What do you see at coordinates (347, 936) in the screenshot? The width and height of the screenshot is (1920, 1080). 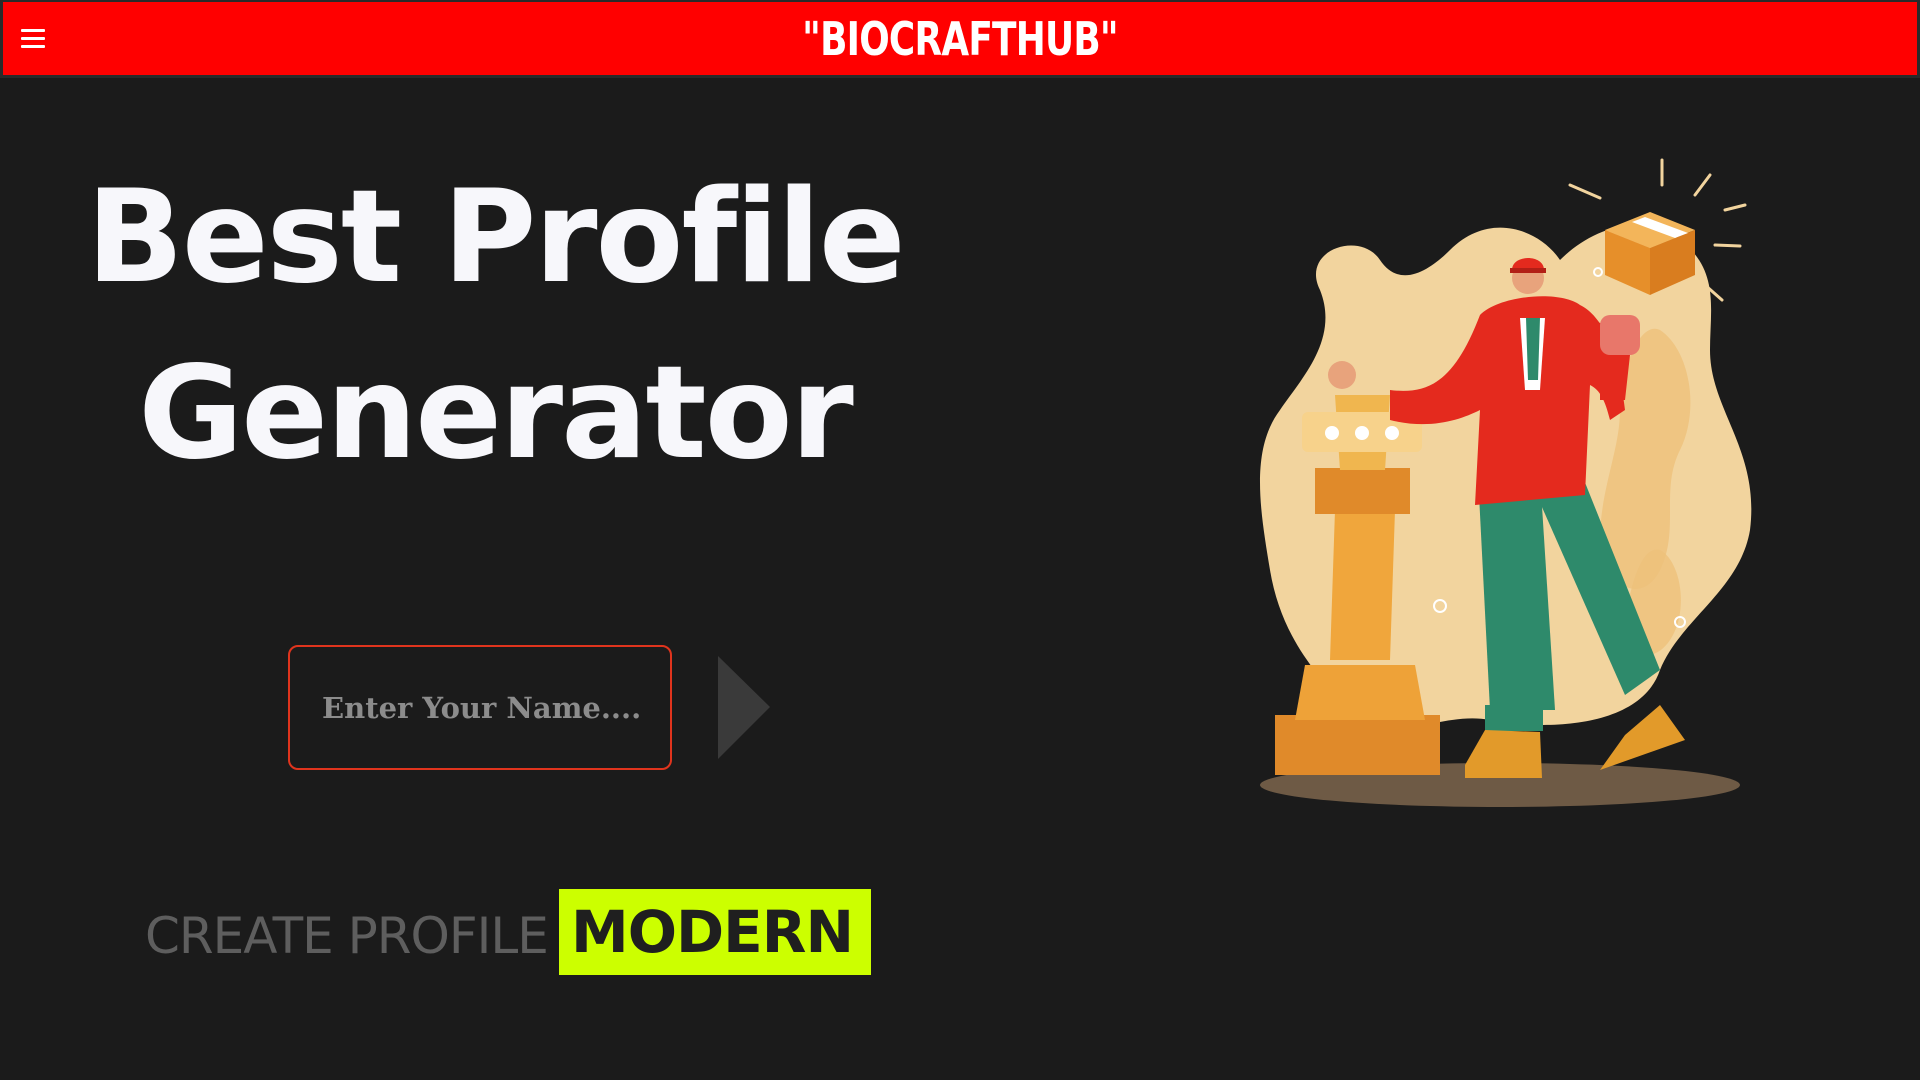 I see `create-profile-label: CREATE PROFILE` at bounding box center [347, 936].